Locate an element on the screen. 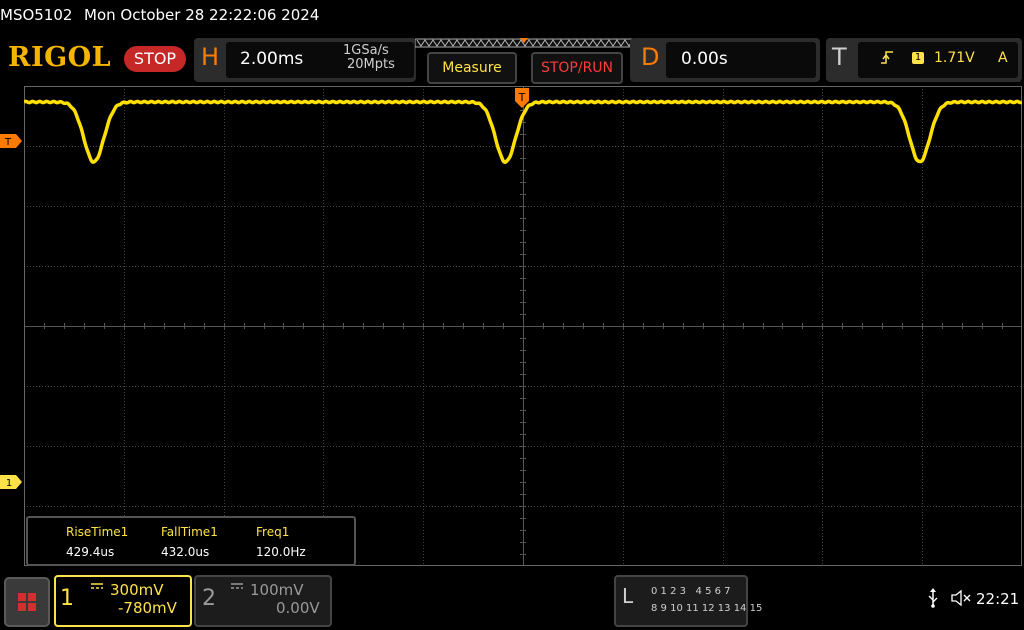 Image resolution: width=1024 pixels, height=630 pixels. grid-menu-icon is located at coordinates (27, 602).